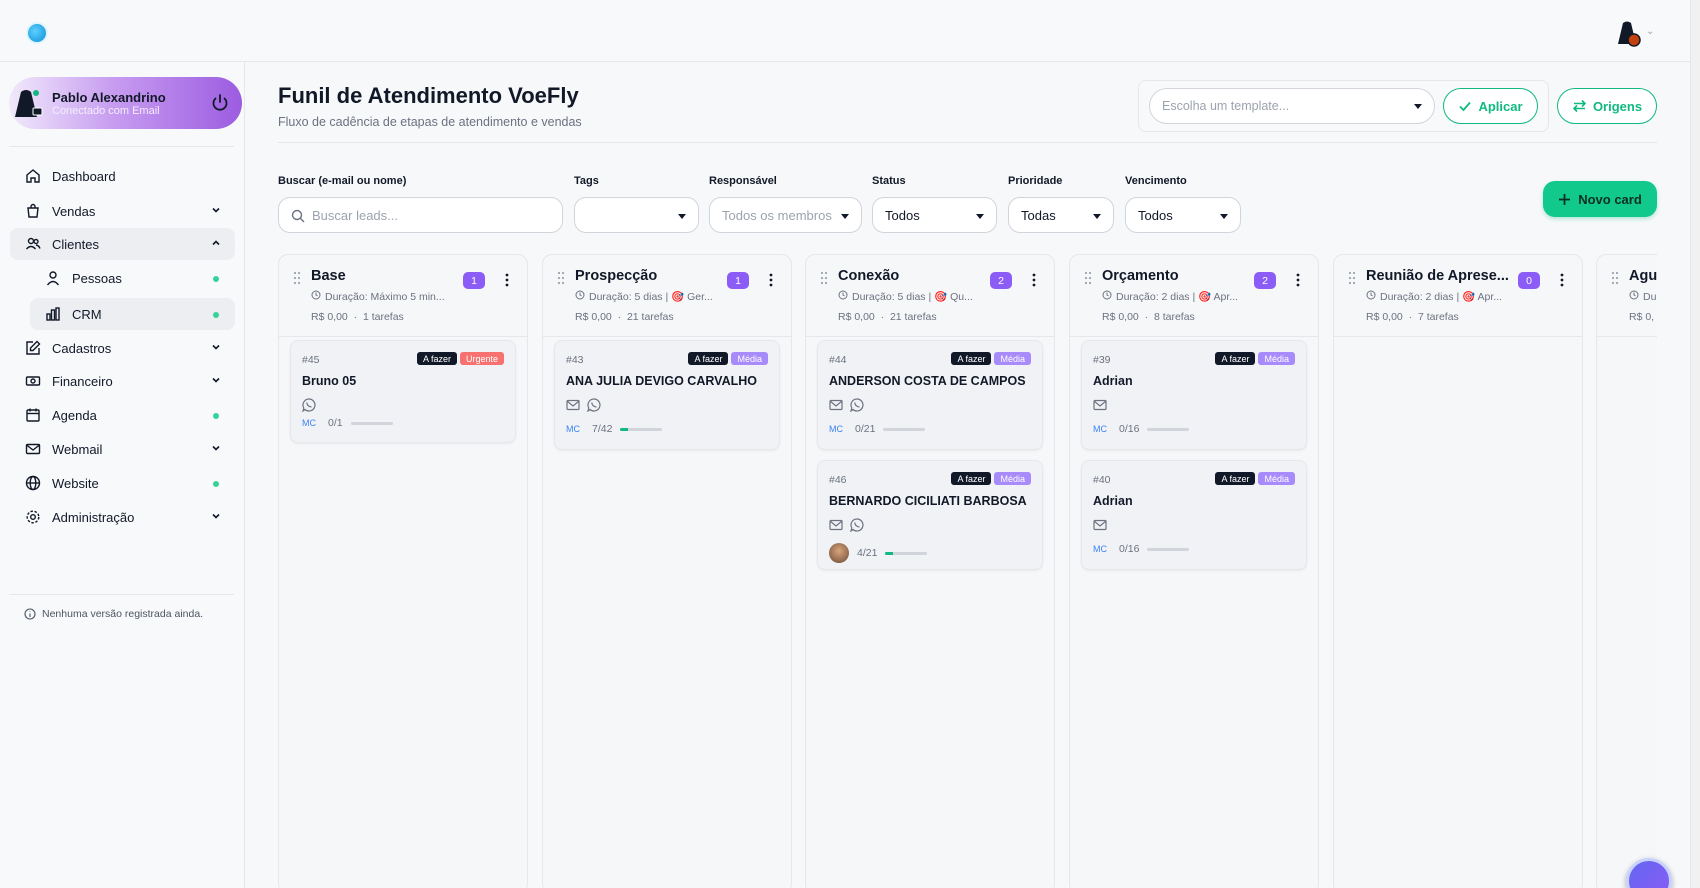 Image resolution: width=1700 pixels, height=888 pixels. I want to click on card-name: ANA JULIA DEVIGO CARVALHO, so click(661, 381).